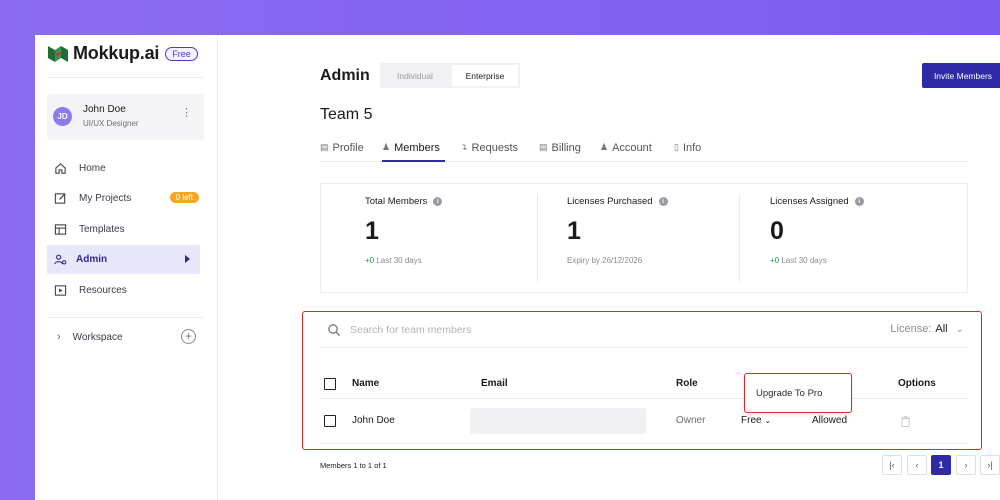 This screenshot has height=500, width=1000. I want to click on sidebar-item-resources: Resources, so click(123, 290).